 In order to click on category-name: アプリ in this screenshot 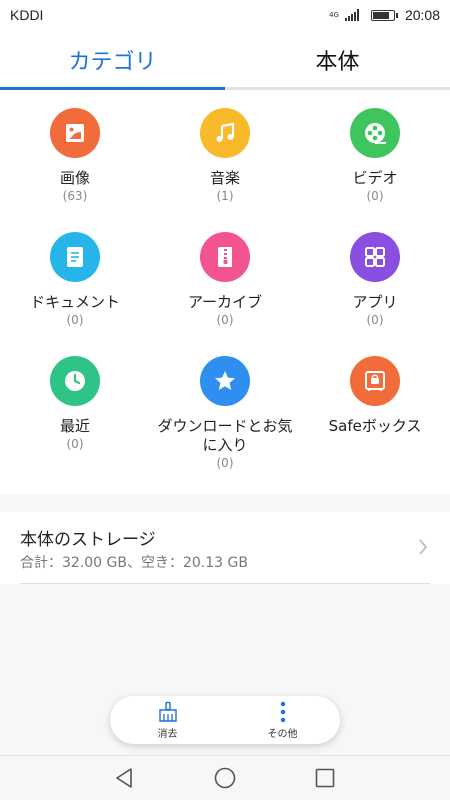, I will do `click(375, 302)`.